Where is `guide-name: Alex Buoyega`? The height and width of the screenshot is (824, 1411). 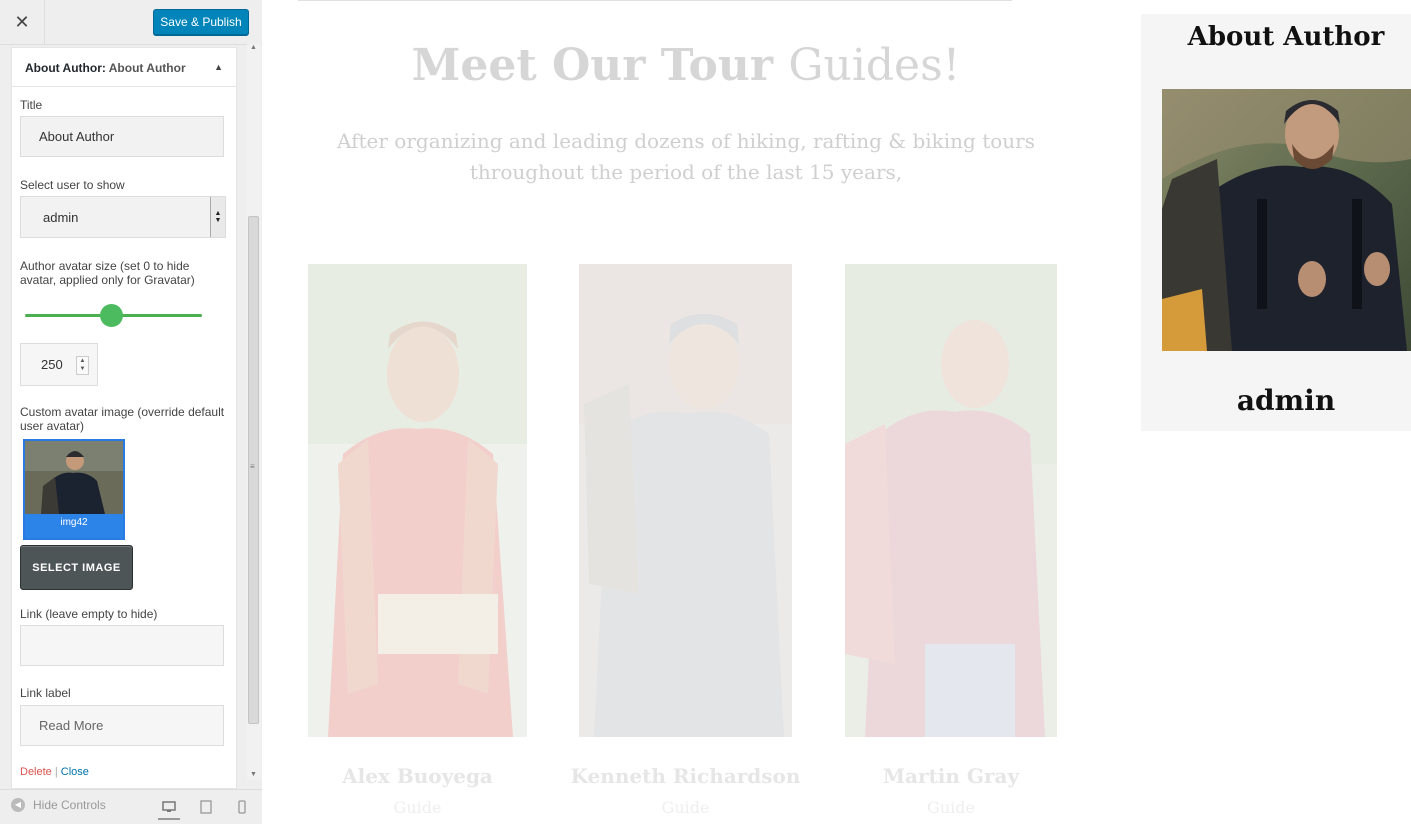
guide-name: Alex Buoyega is located at coordinates (417, 776).